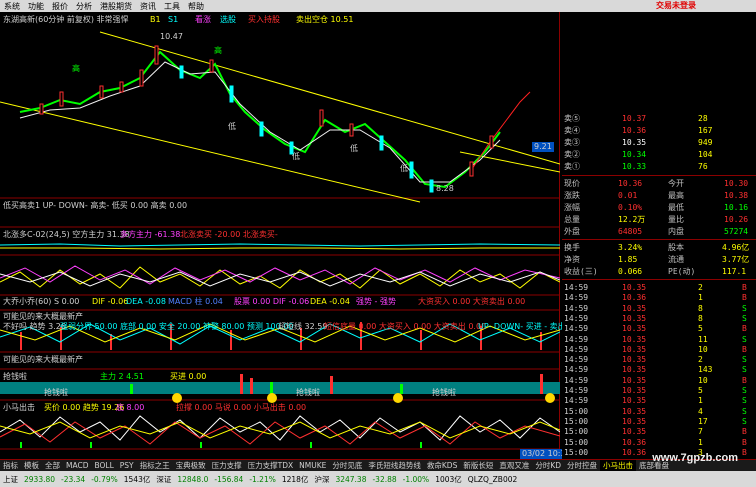 The width and height of the screenshot is (756, 487). Describe the element at coordinates (227, 465) in the screenshot. I see `indicator-tab: 压力支撑` at that location.